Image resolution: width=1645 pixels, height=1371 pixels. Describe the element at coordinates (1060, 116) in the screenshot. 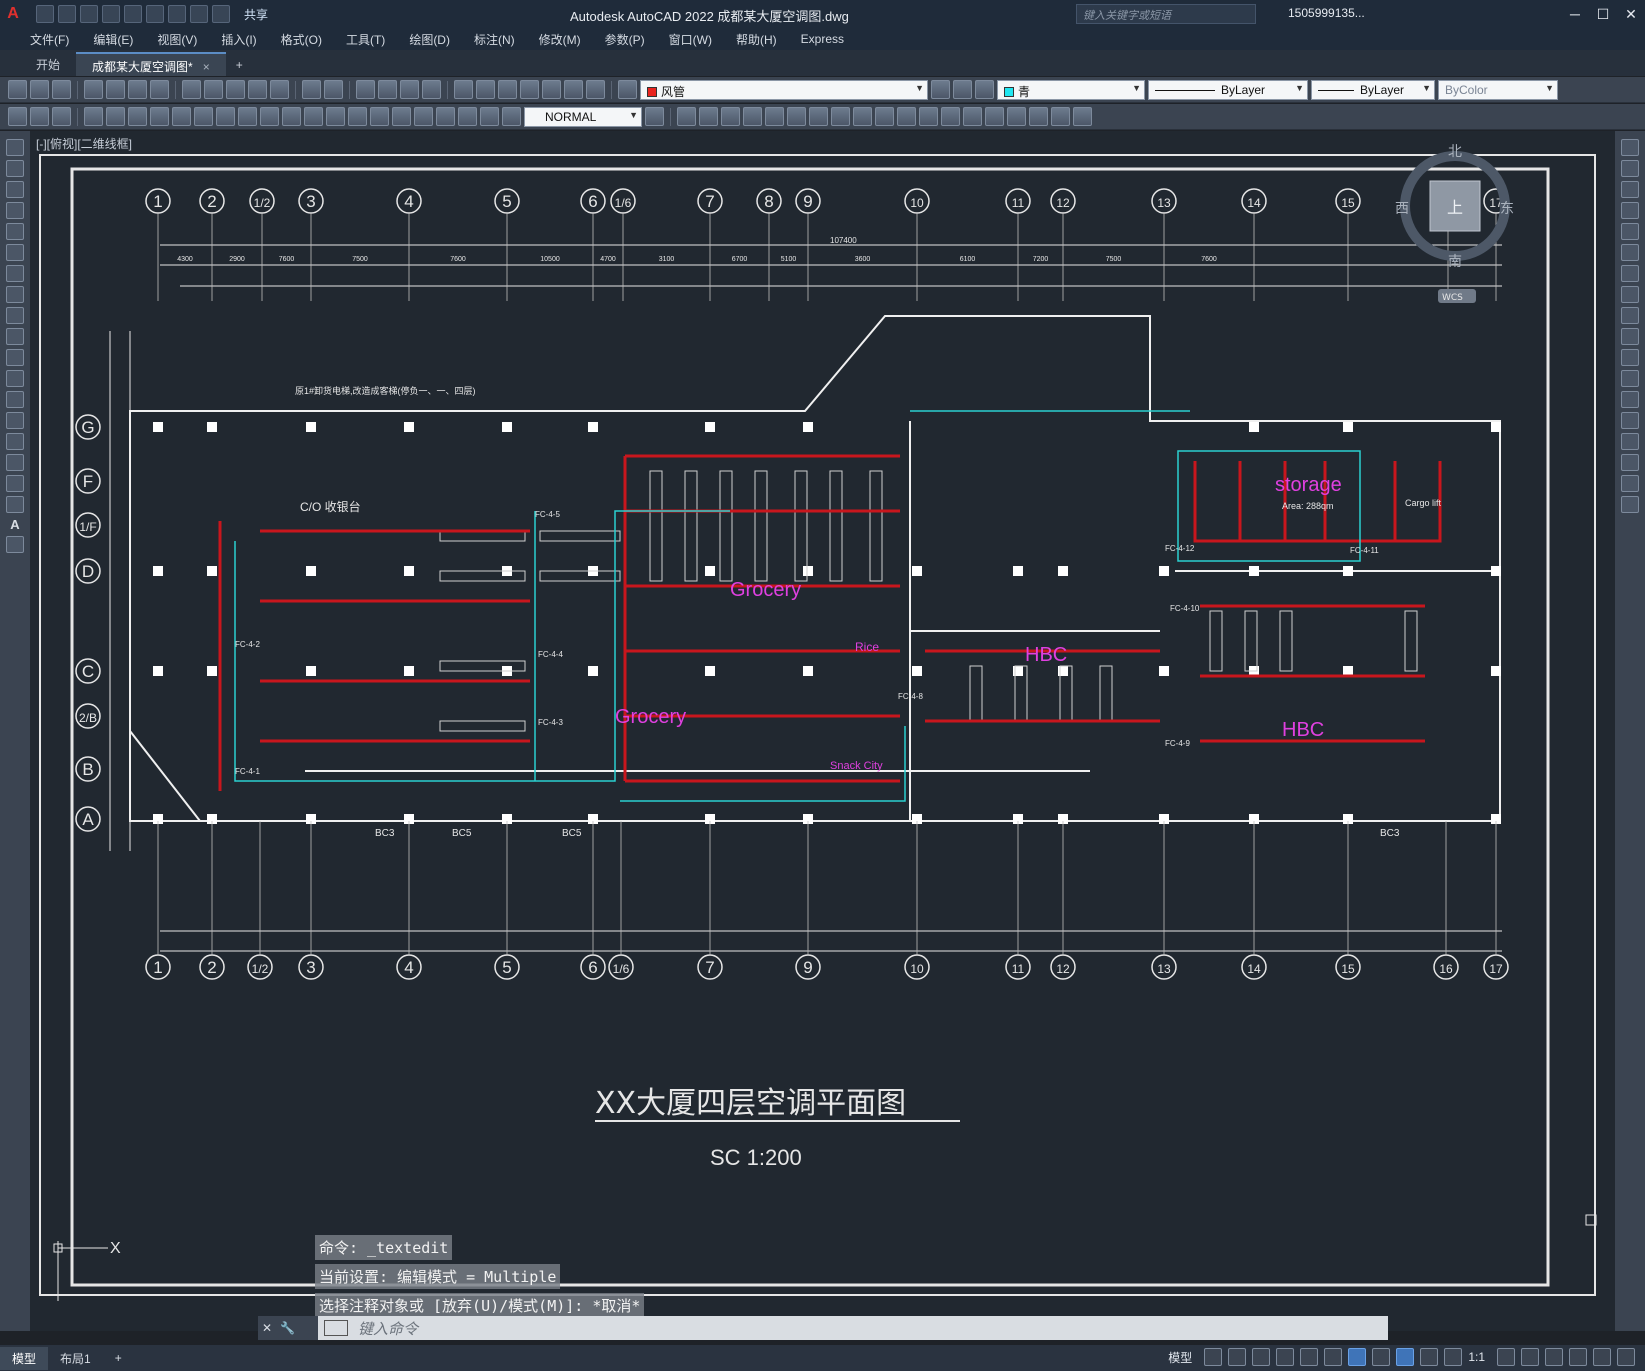

I see `modify-18-icon` at that location.